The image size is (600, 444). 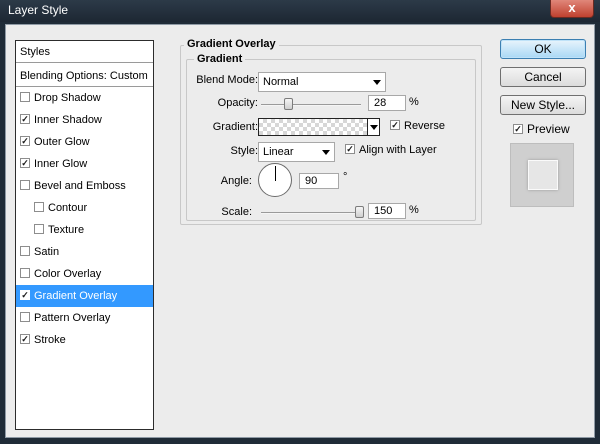 What do you see at coordinates (25, 295) in the screenshot?
I see `gradient-overlay-checkbox: ✓` at bounding box center [25, 295].